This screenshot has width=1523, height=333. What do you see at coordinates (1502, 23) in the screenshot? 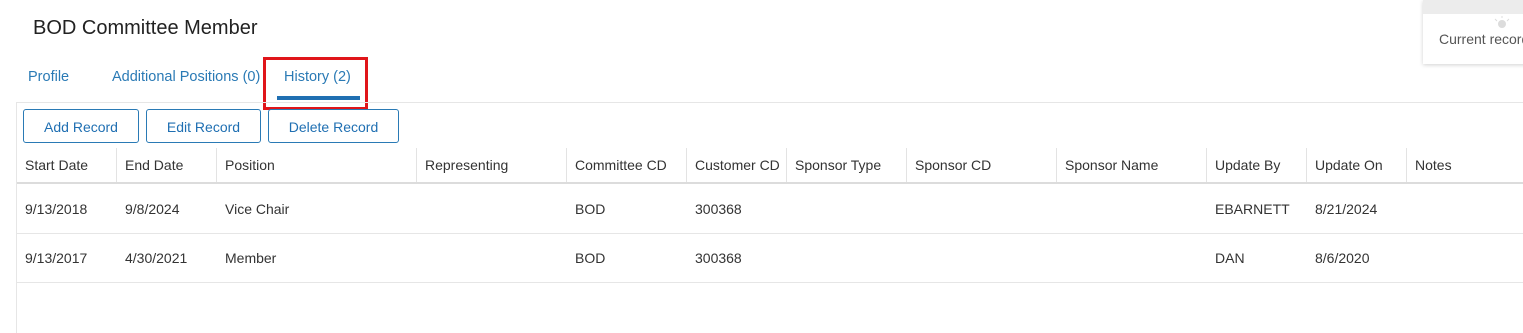
I see `lightbulb-icon` at bounding box center [1502, 23].